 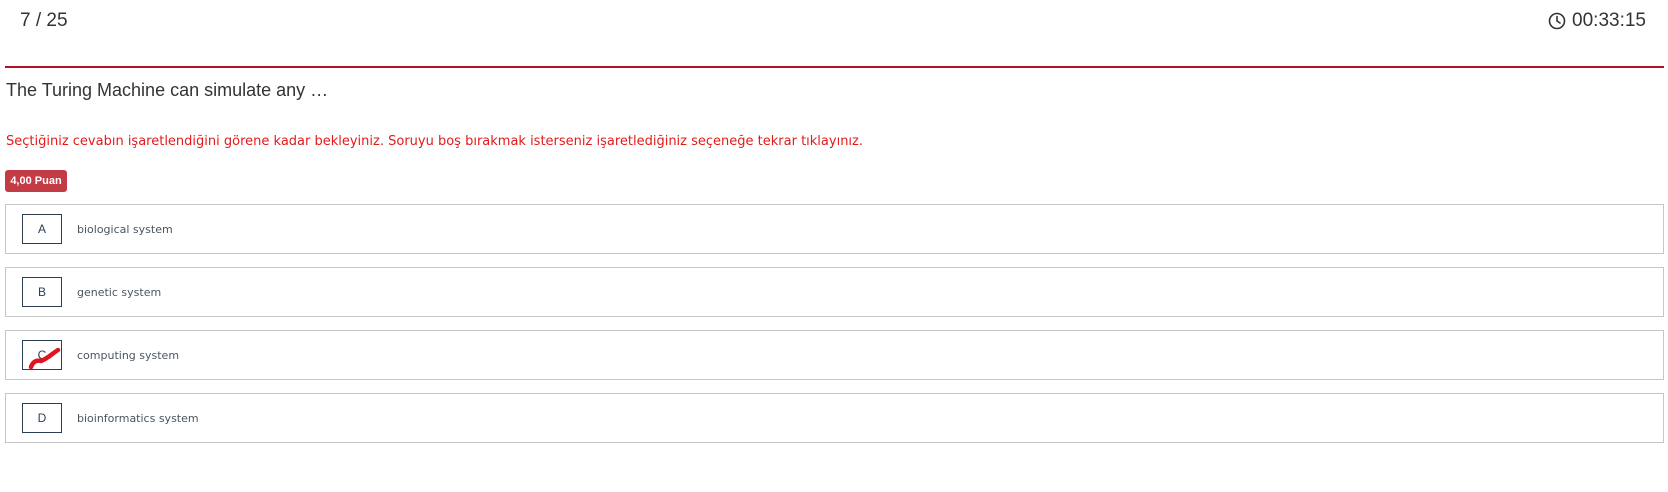 What do you see at coordinates (1557, 21) in the screenshot?
I see `clock-icon` at bounding box center [1557, 21].